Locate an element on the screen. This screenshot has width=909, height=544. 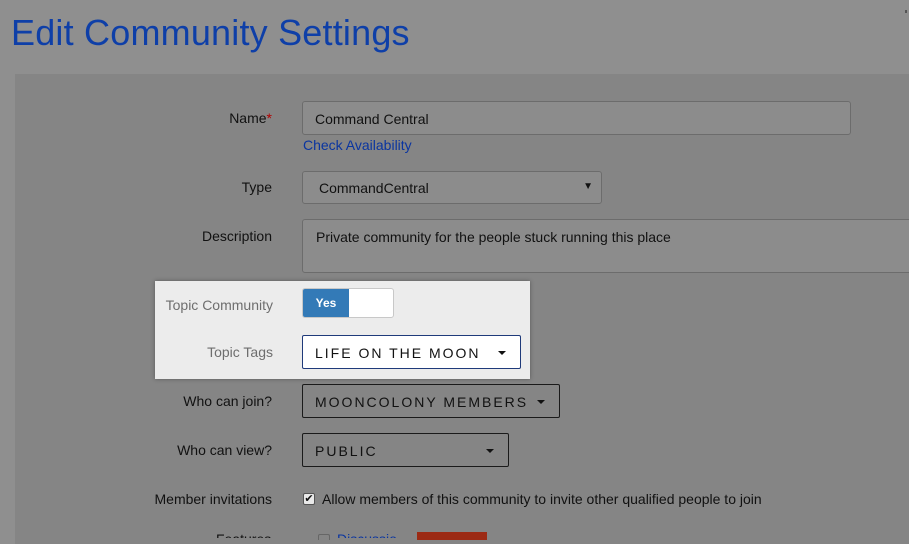
description-label: Description is located at coordinates (236, 236).